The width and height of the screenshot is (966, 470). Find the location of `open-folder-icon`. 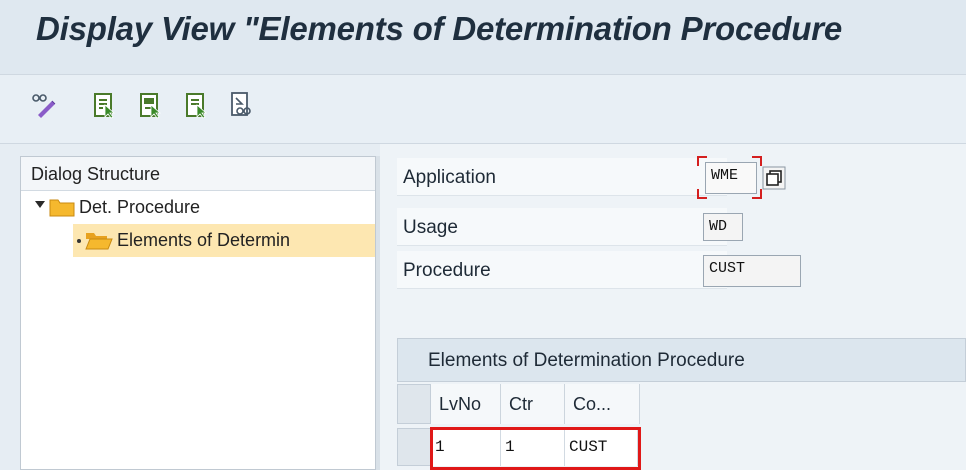

open-folder-icon is located at coordinates (99, 241).